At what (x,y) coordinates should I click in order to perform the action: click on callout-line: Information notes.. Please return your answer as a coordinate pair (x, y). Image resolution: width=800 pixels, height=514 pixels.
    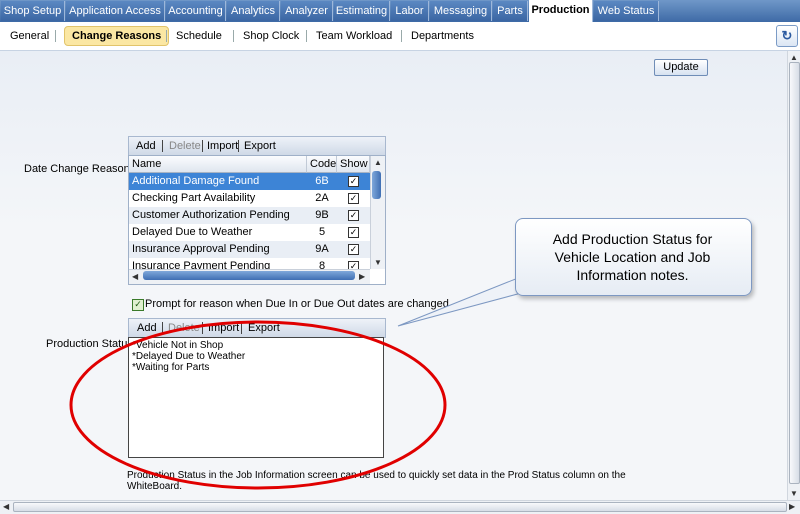
    Looking at the image, I should click on (632, 275).